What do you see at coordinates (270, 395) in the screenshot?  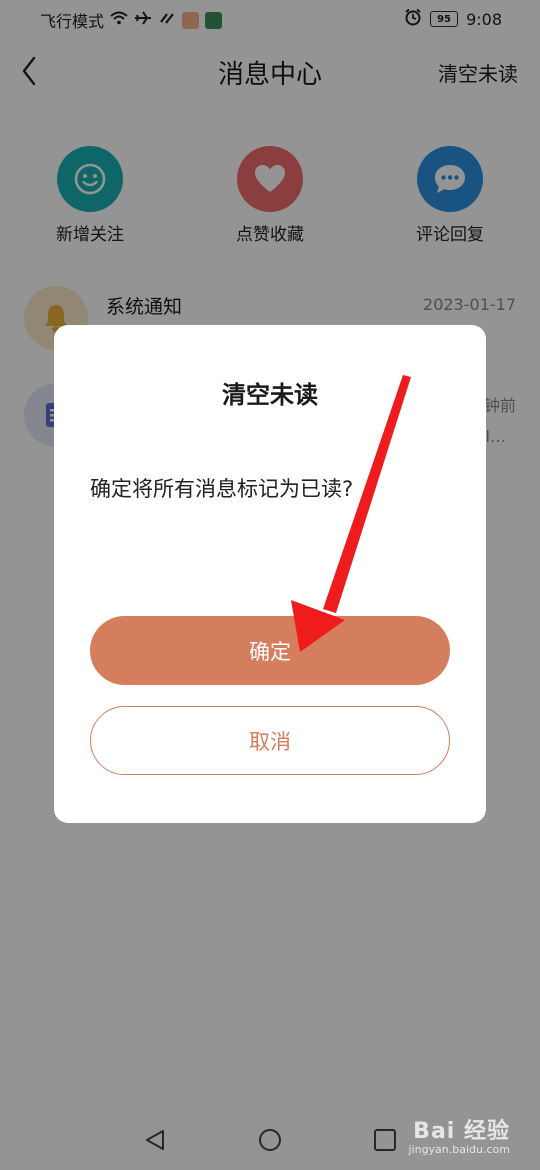 I see `dialog-title: 清空未读` at bounding box center [270, 395].